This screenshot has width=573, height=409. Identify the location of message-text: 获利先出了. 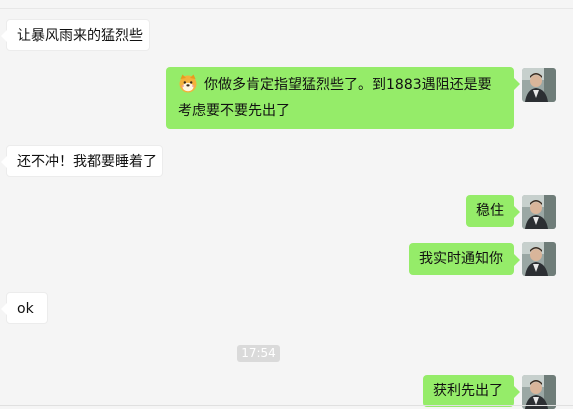
(468, 391).